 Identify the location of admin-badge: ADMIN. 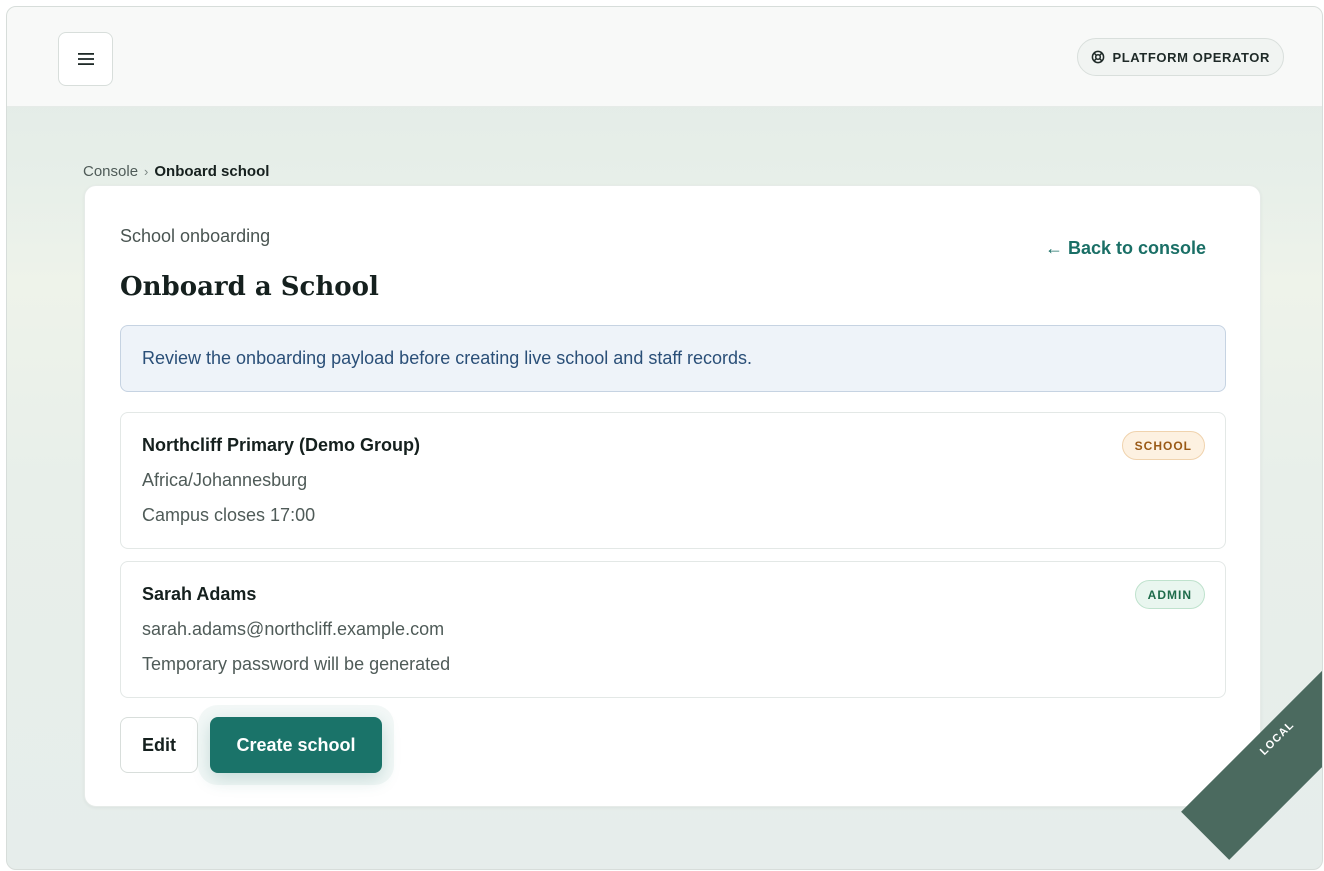
(1169, 594).